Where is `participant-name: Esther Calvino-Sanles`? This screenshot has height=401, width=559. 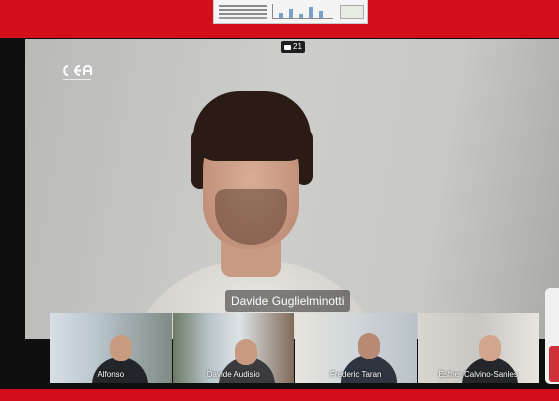 participant-name: Esther Calvino-Sanles is located at coordinates (478, 374).